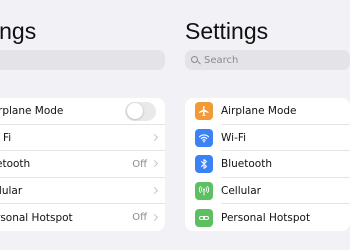 This screenshot has width=350, height=250. Describe the element at coordinates (7, 137) in the screenshot. I see `row-label: Fi` at that location.